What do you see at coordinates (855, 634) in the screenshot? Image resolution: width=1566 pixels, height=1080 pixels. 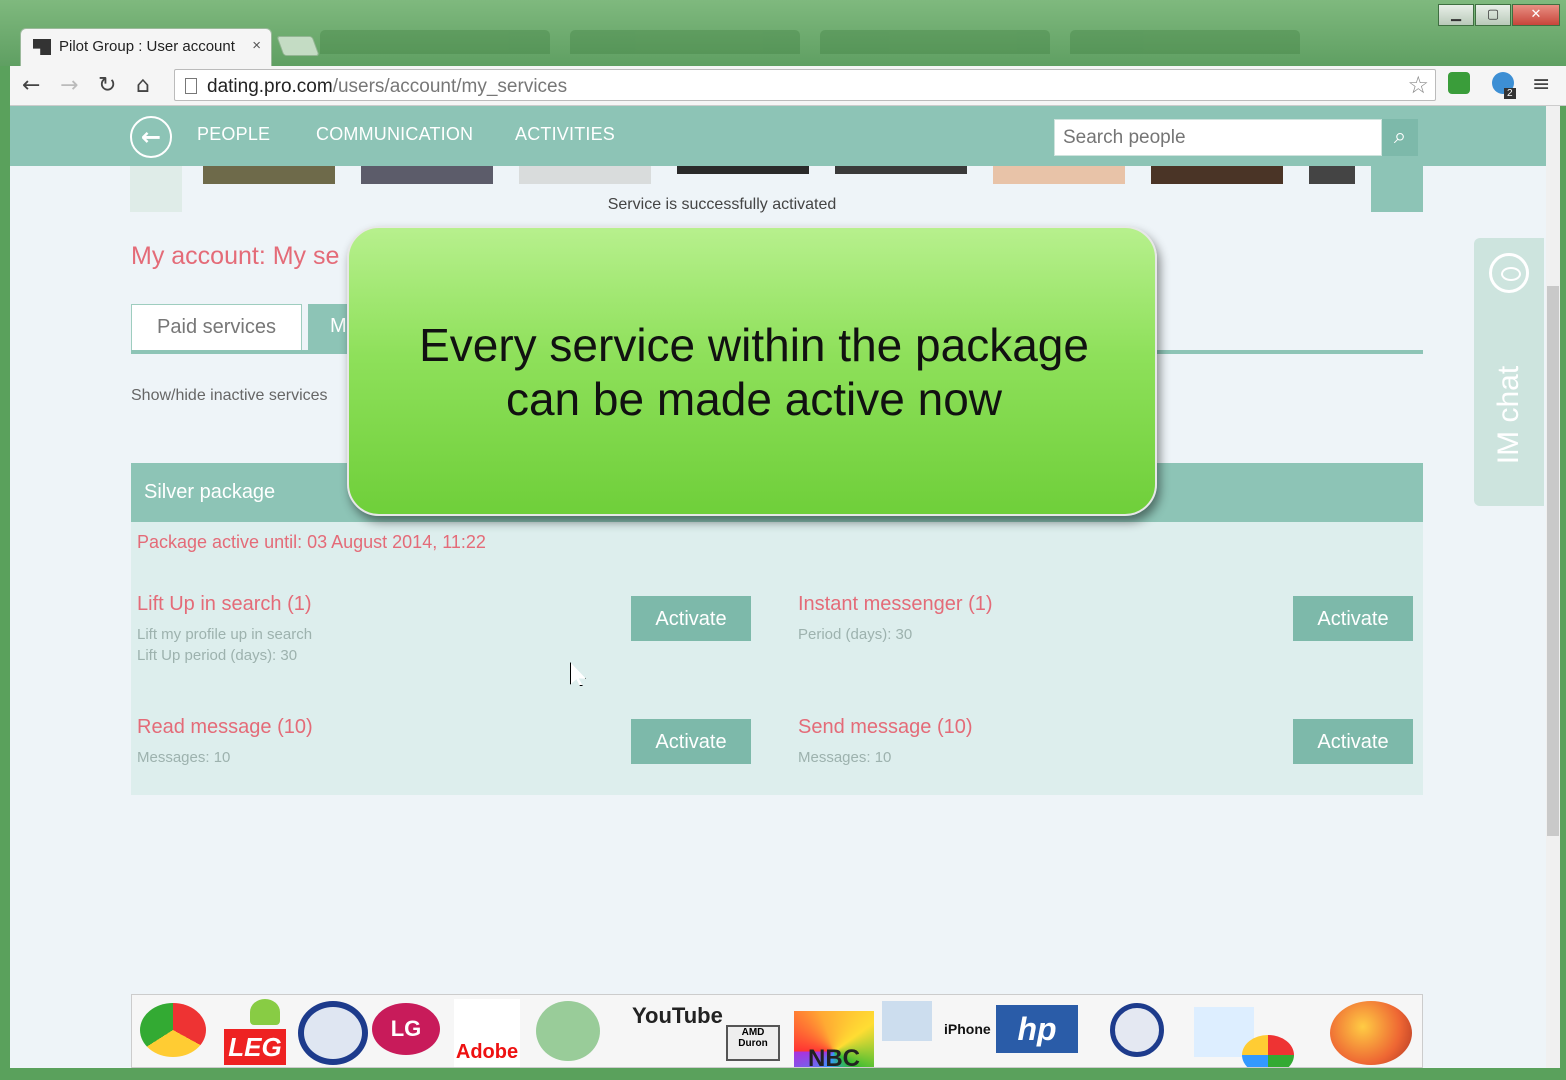 I see `service-desc-line: Period (days): 30` at bounding box center [855, 634].